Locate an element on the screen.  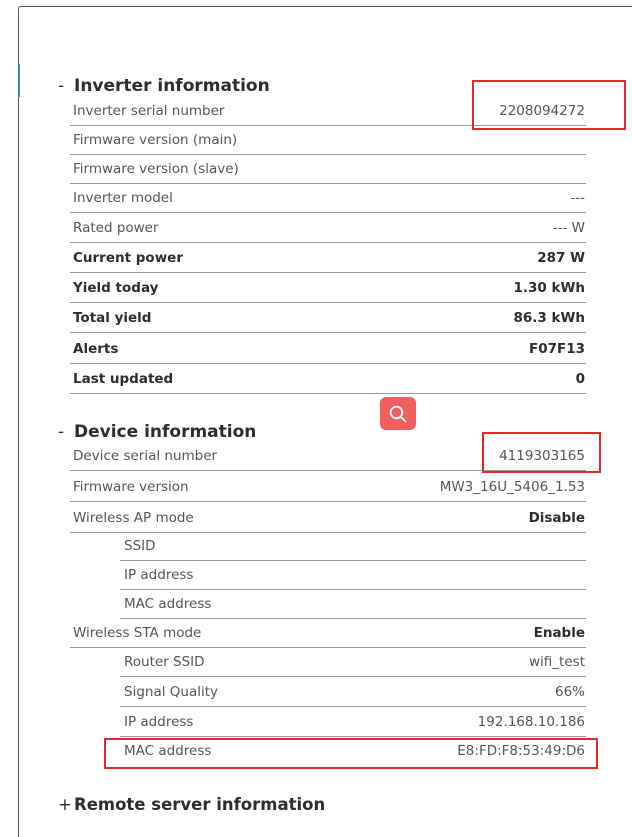
row-label: Firmware version is located at coordinates (131, 487).